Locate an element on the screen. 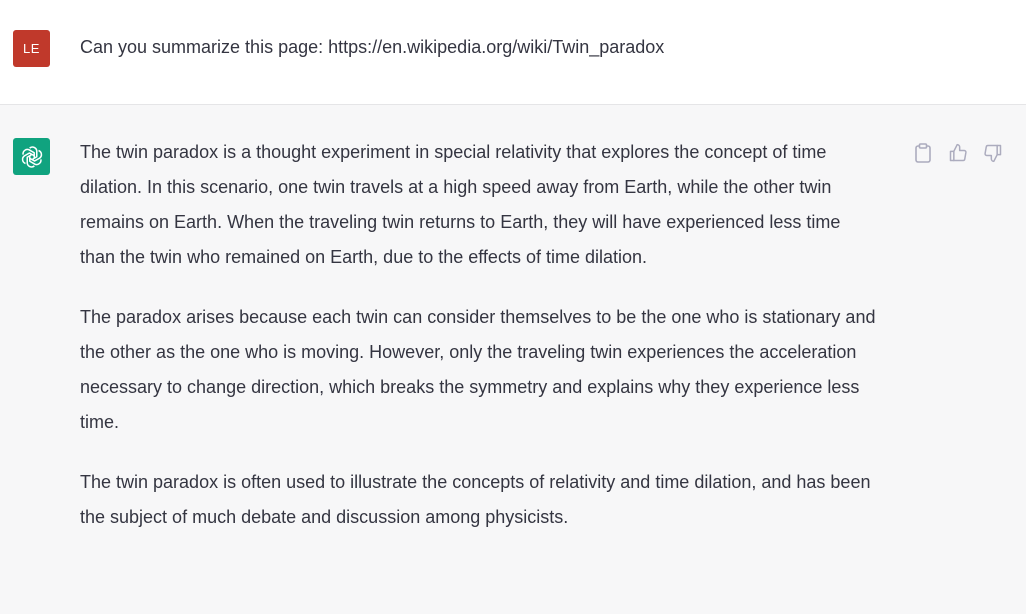 The height and width of the screenshot is (614, 1026). copy-button is located at coordinates (922, 152).